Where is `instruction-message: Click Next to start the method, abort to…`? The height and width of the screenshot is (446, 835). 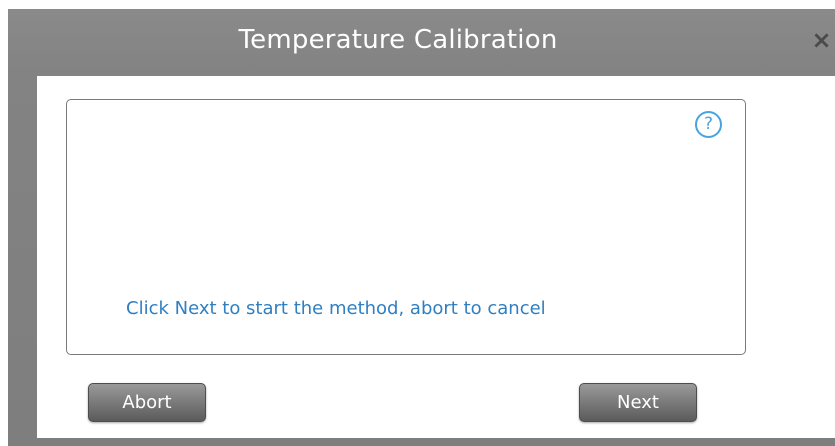
instruction-message: Click Next to start the method, abort to… is located at coordinates (336, 308).